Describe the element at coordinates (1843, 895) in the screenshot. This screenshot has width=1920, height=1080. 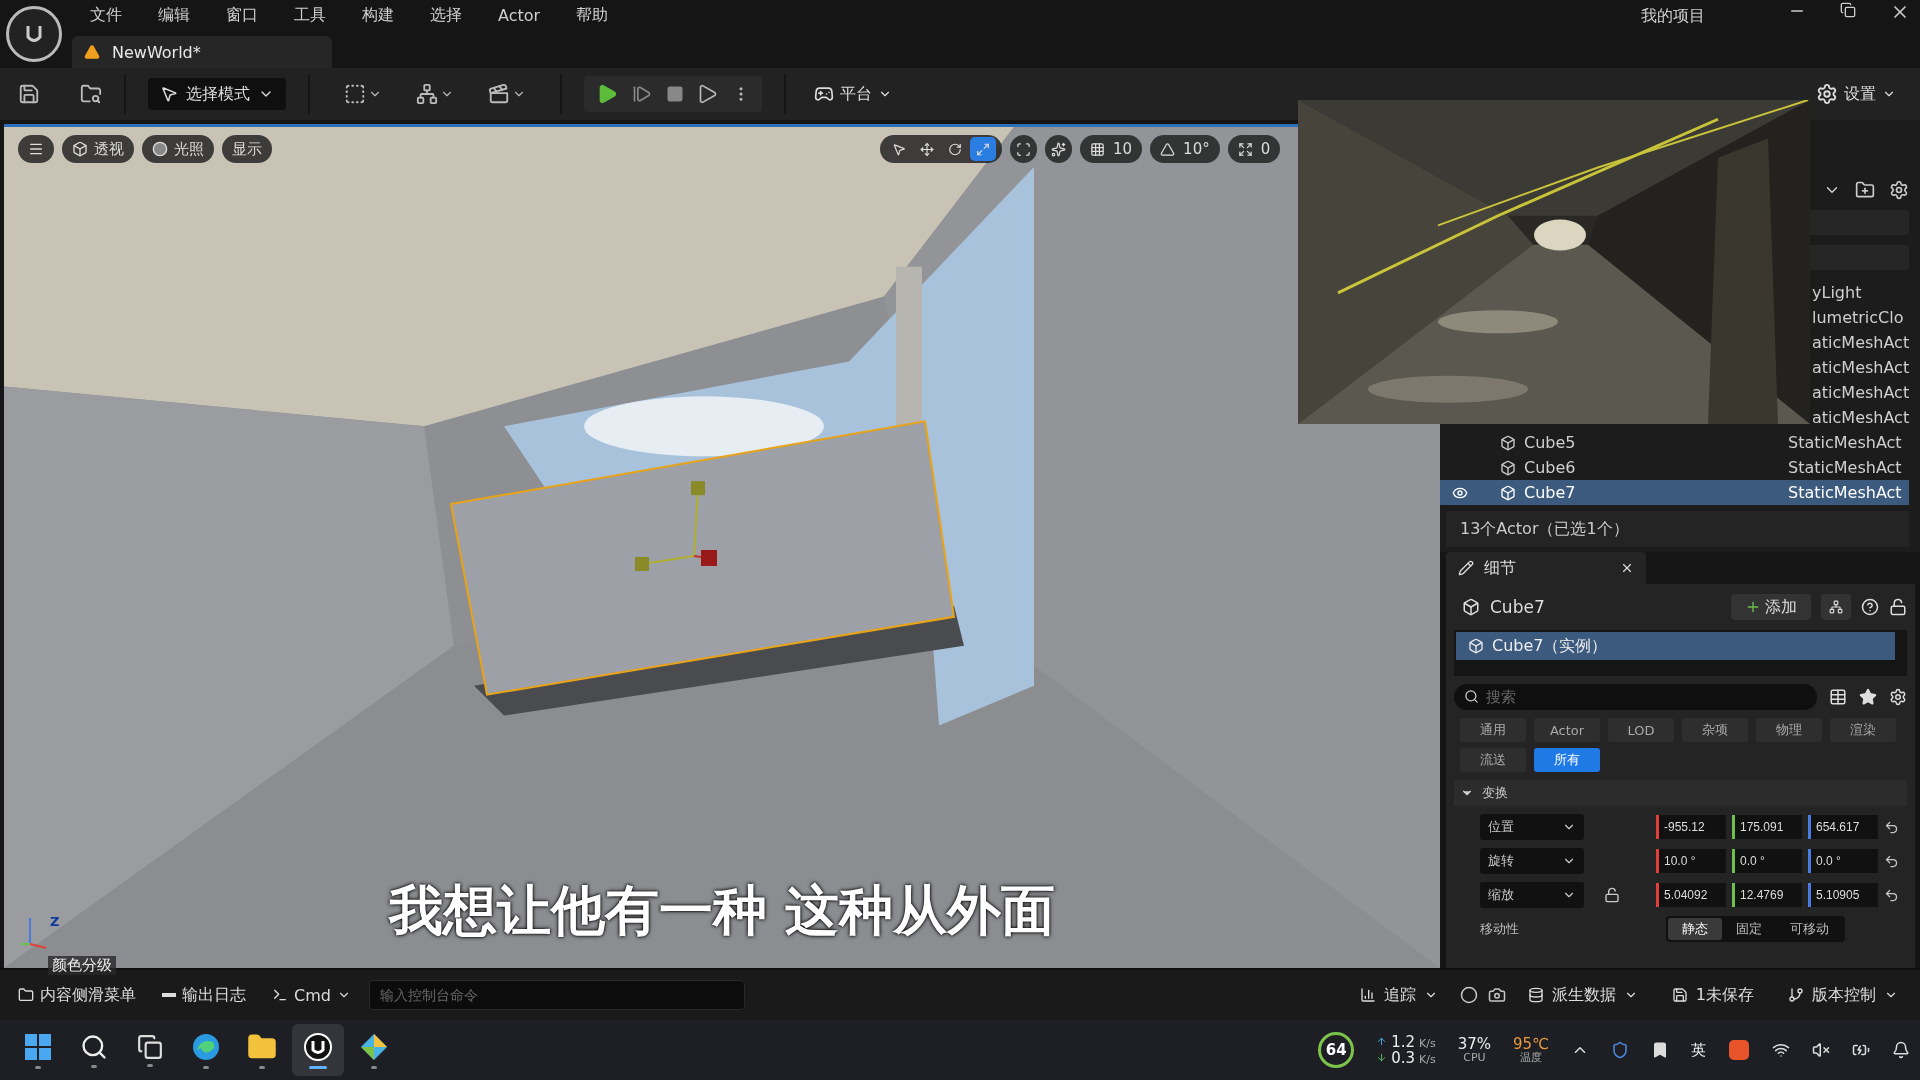
I see `number-field: 5.10905` at that location.